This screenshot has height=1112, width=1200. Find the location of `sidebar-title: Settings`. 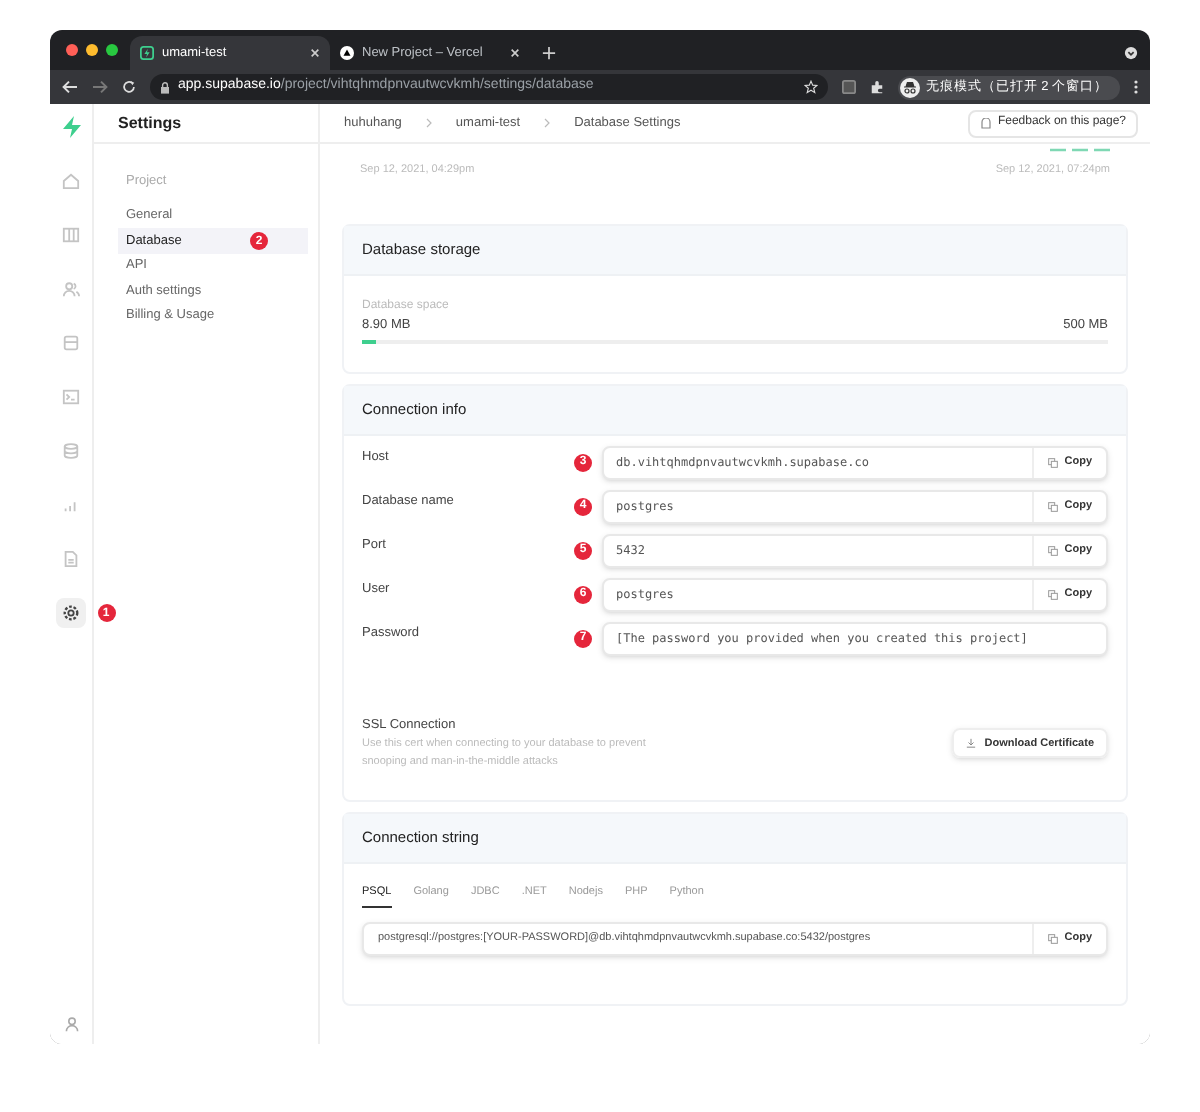

sidebar-title: Settings is located at coordinates (206, 124).